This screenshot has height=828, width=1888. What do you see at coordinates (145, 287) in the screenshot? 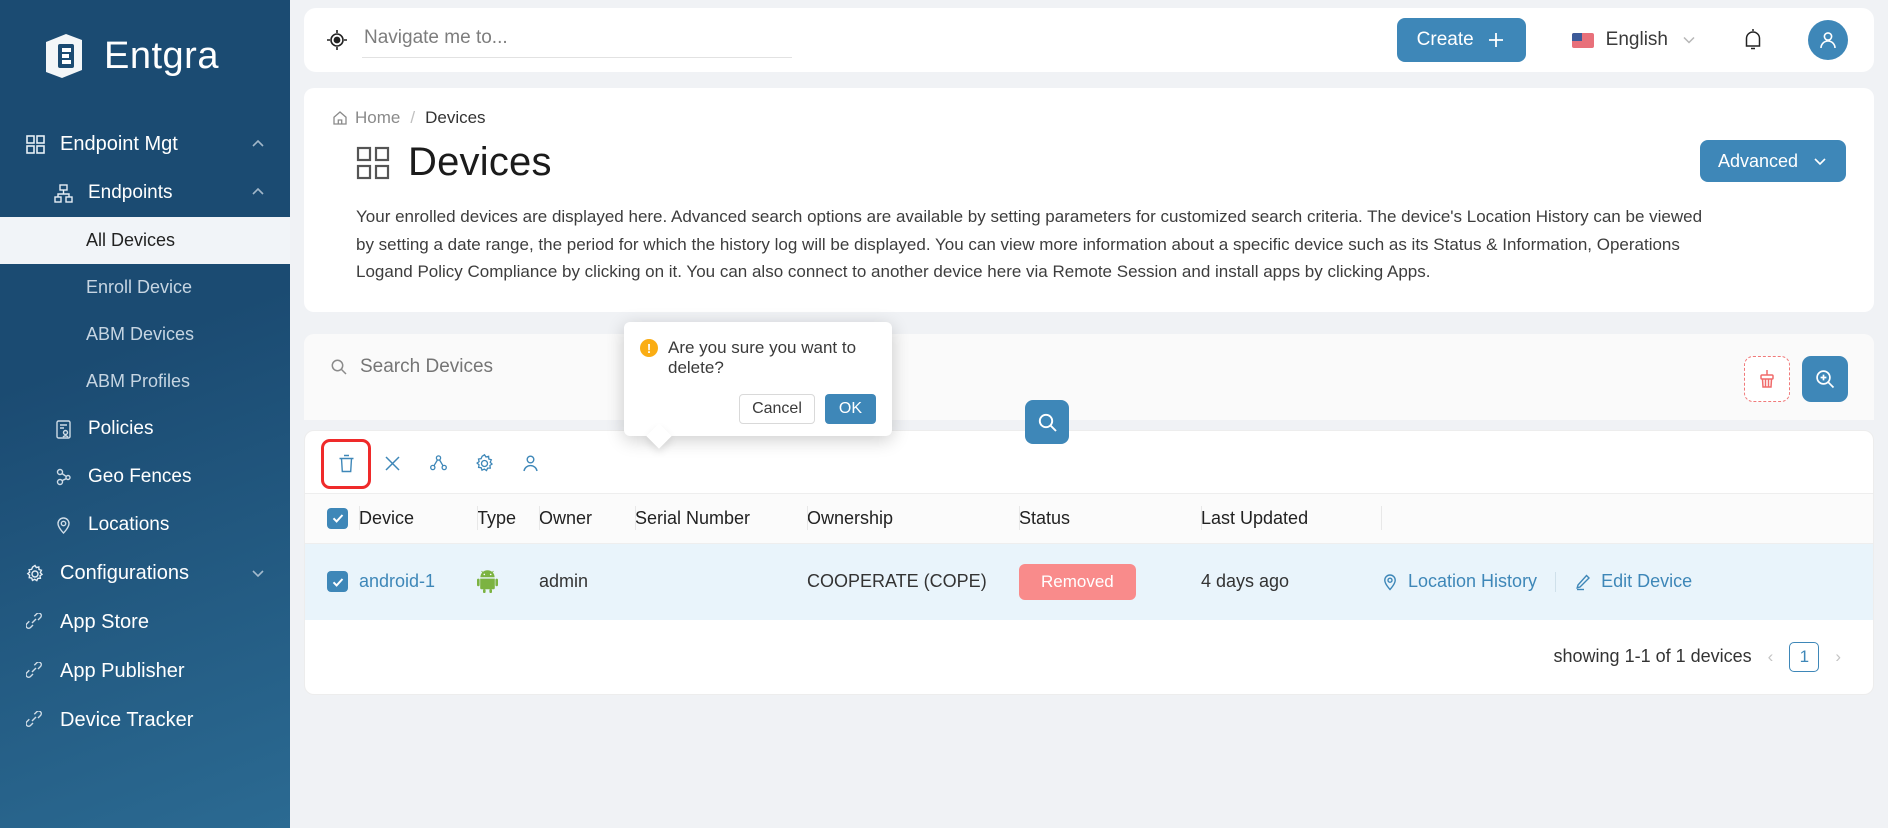
I see `sidebar-item-enroll-device: Enroll Device` at bounding box center [145, 287].